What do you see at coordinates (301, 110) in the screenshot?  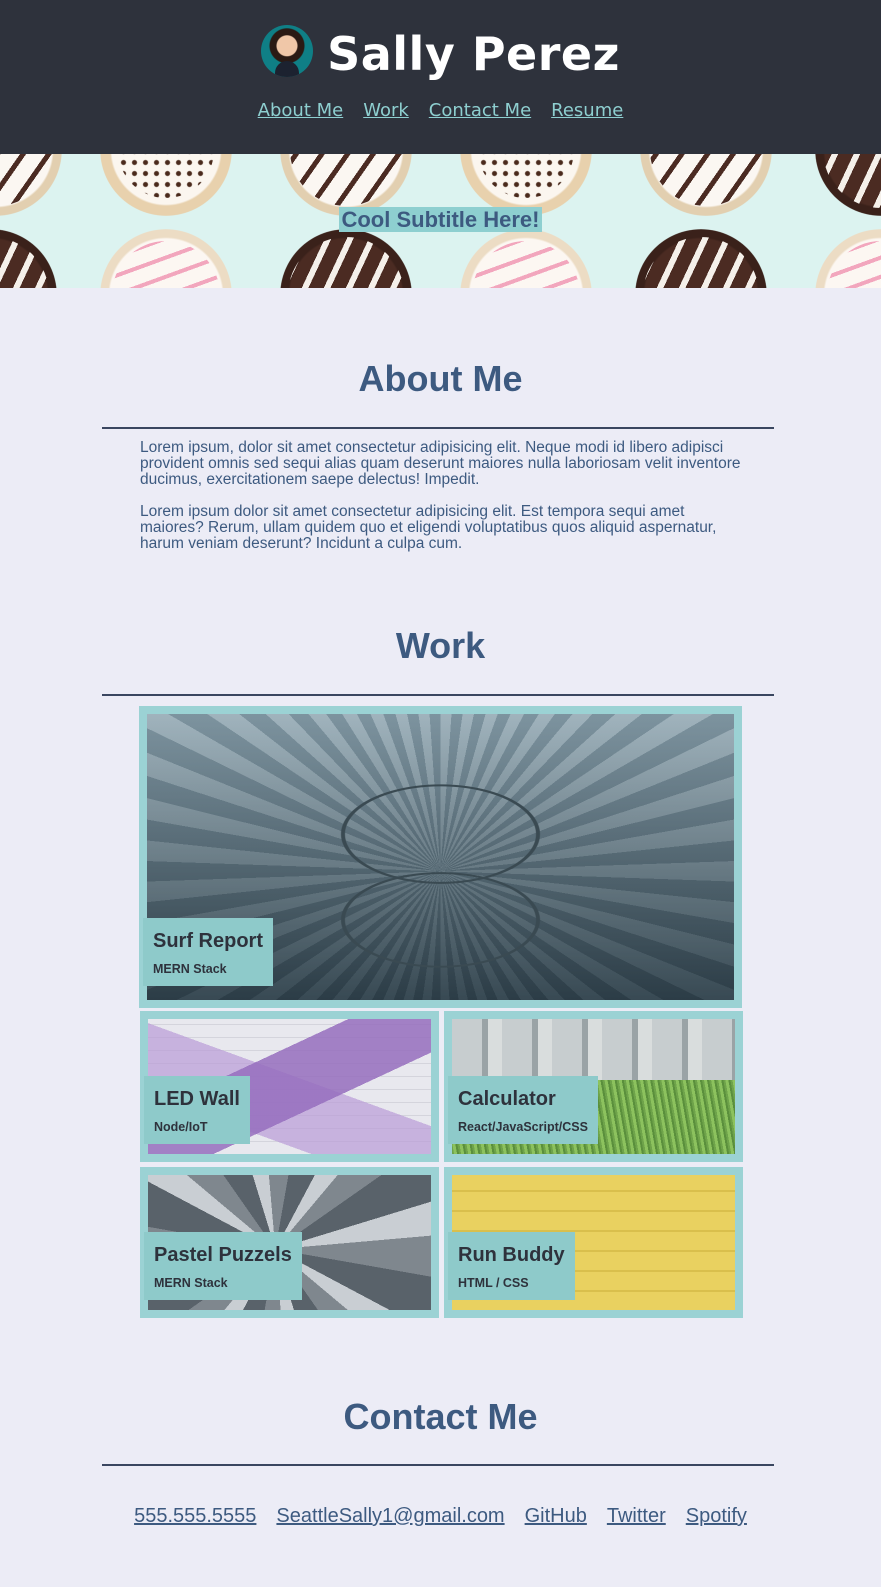 I see `nav-link-about: About Me` at bounding box center [301, 110].